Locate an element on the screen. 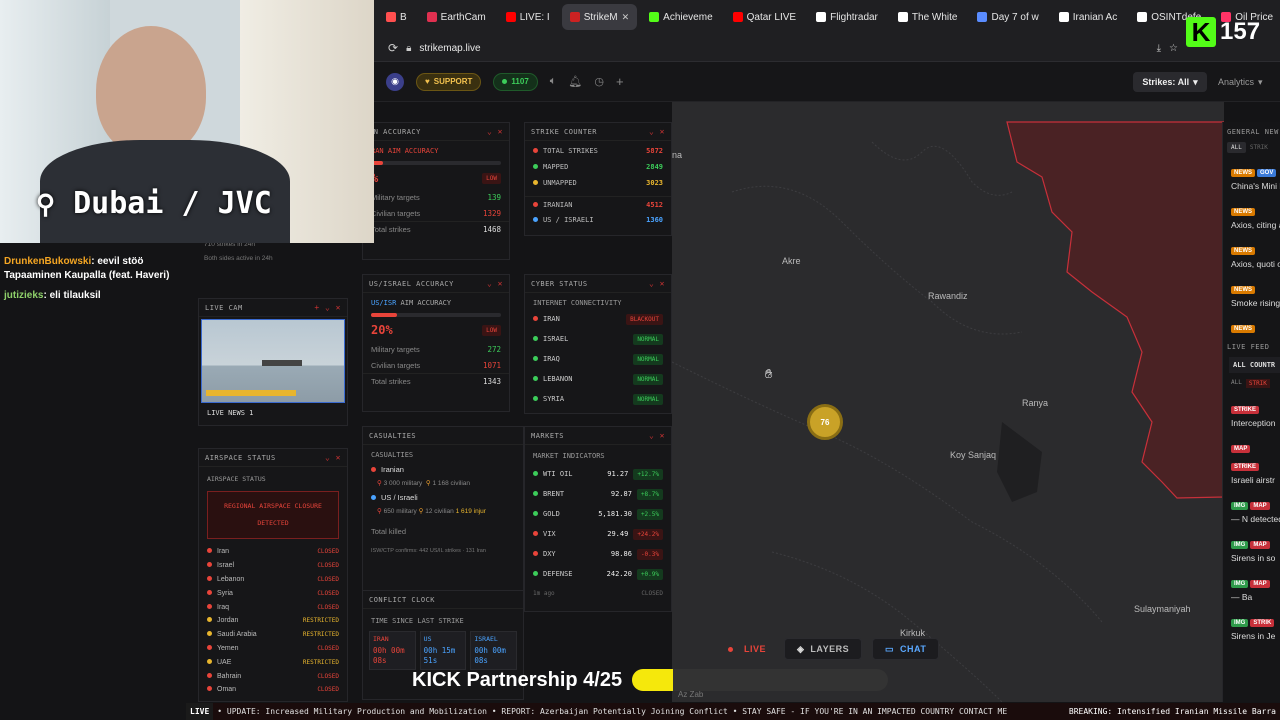 The width and height of the screenshot is (1280, 720). add-icon: + is located at coordinates (620, 81).